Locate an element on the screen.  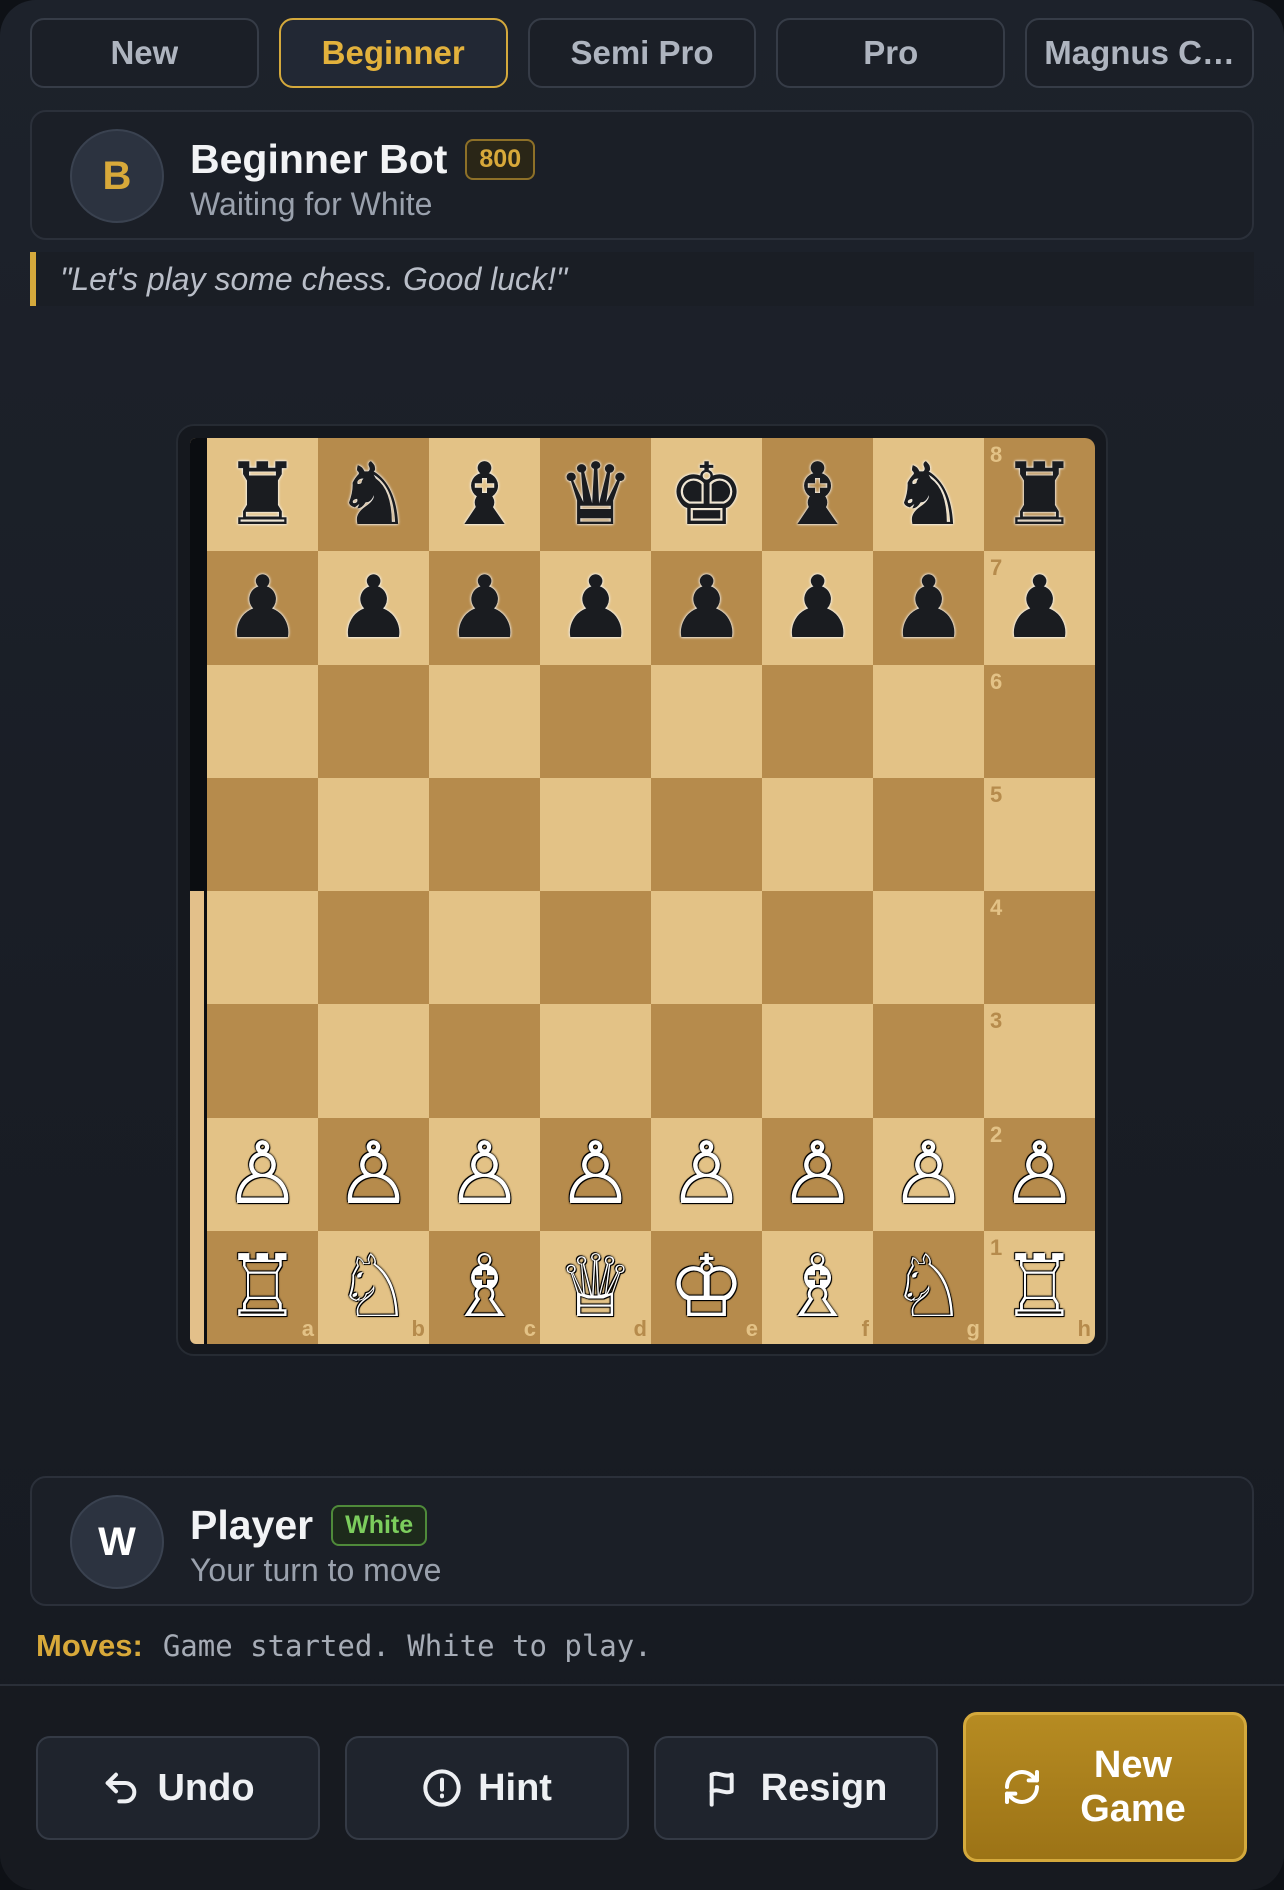
square-g1: ♘ g is located at coordinates (928, 1287).